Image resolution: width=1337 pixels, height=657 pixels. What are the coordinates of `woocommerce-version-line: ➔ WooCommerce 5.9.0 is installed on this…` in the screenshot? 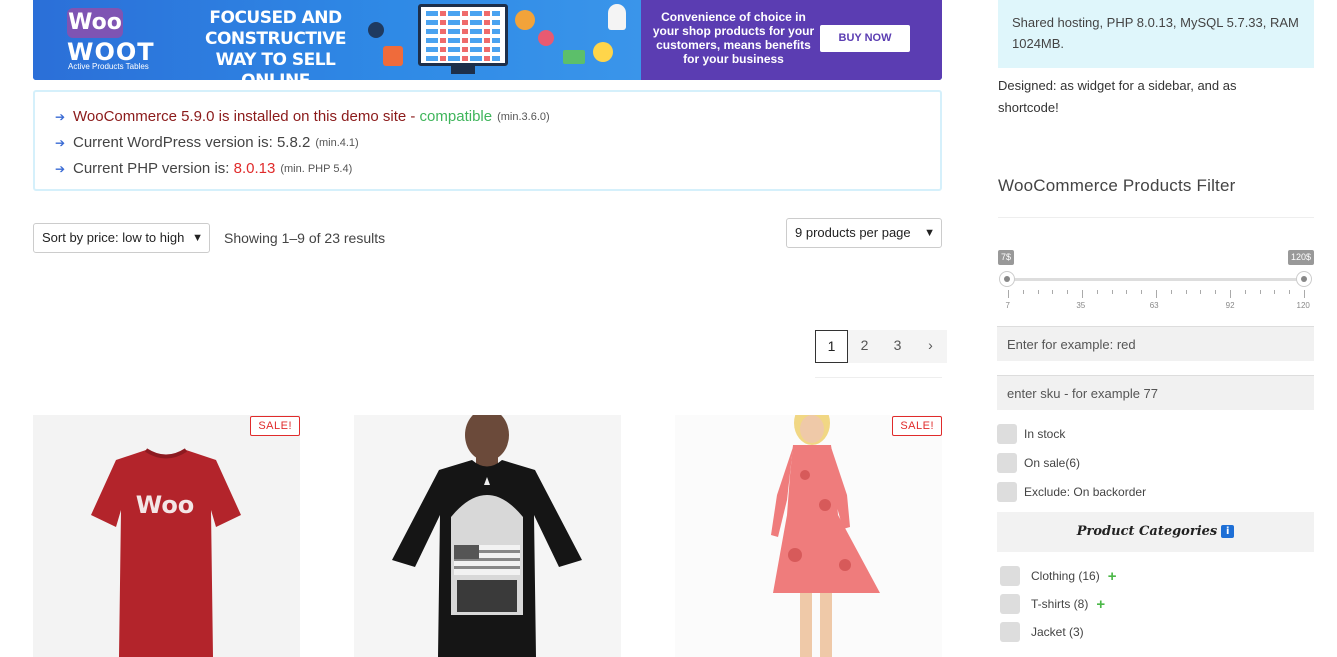 It's located at (487, 117).